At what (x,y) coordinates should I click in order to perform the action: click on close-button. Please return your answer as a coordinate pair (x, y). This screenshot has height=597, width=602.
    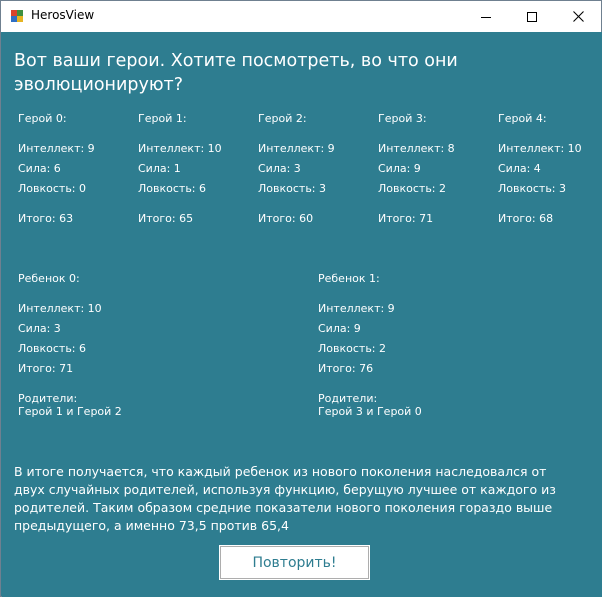
    Looking at the image, I should click on (578, 16).